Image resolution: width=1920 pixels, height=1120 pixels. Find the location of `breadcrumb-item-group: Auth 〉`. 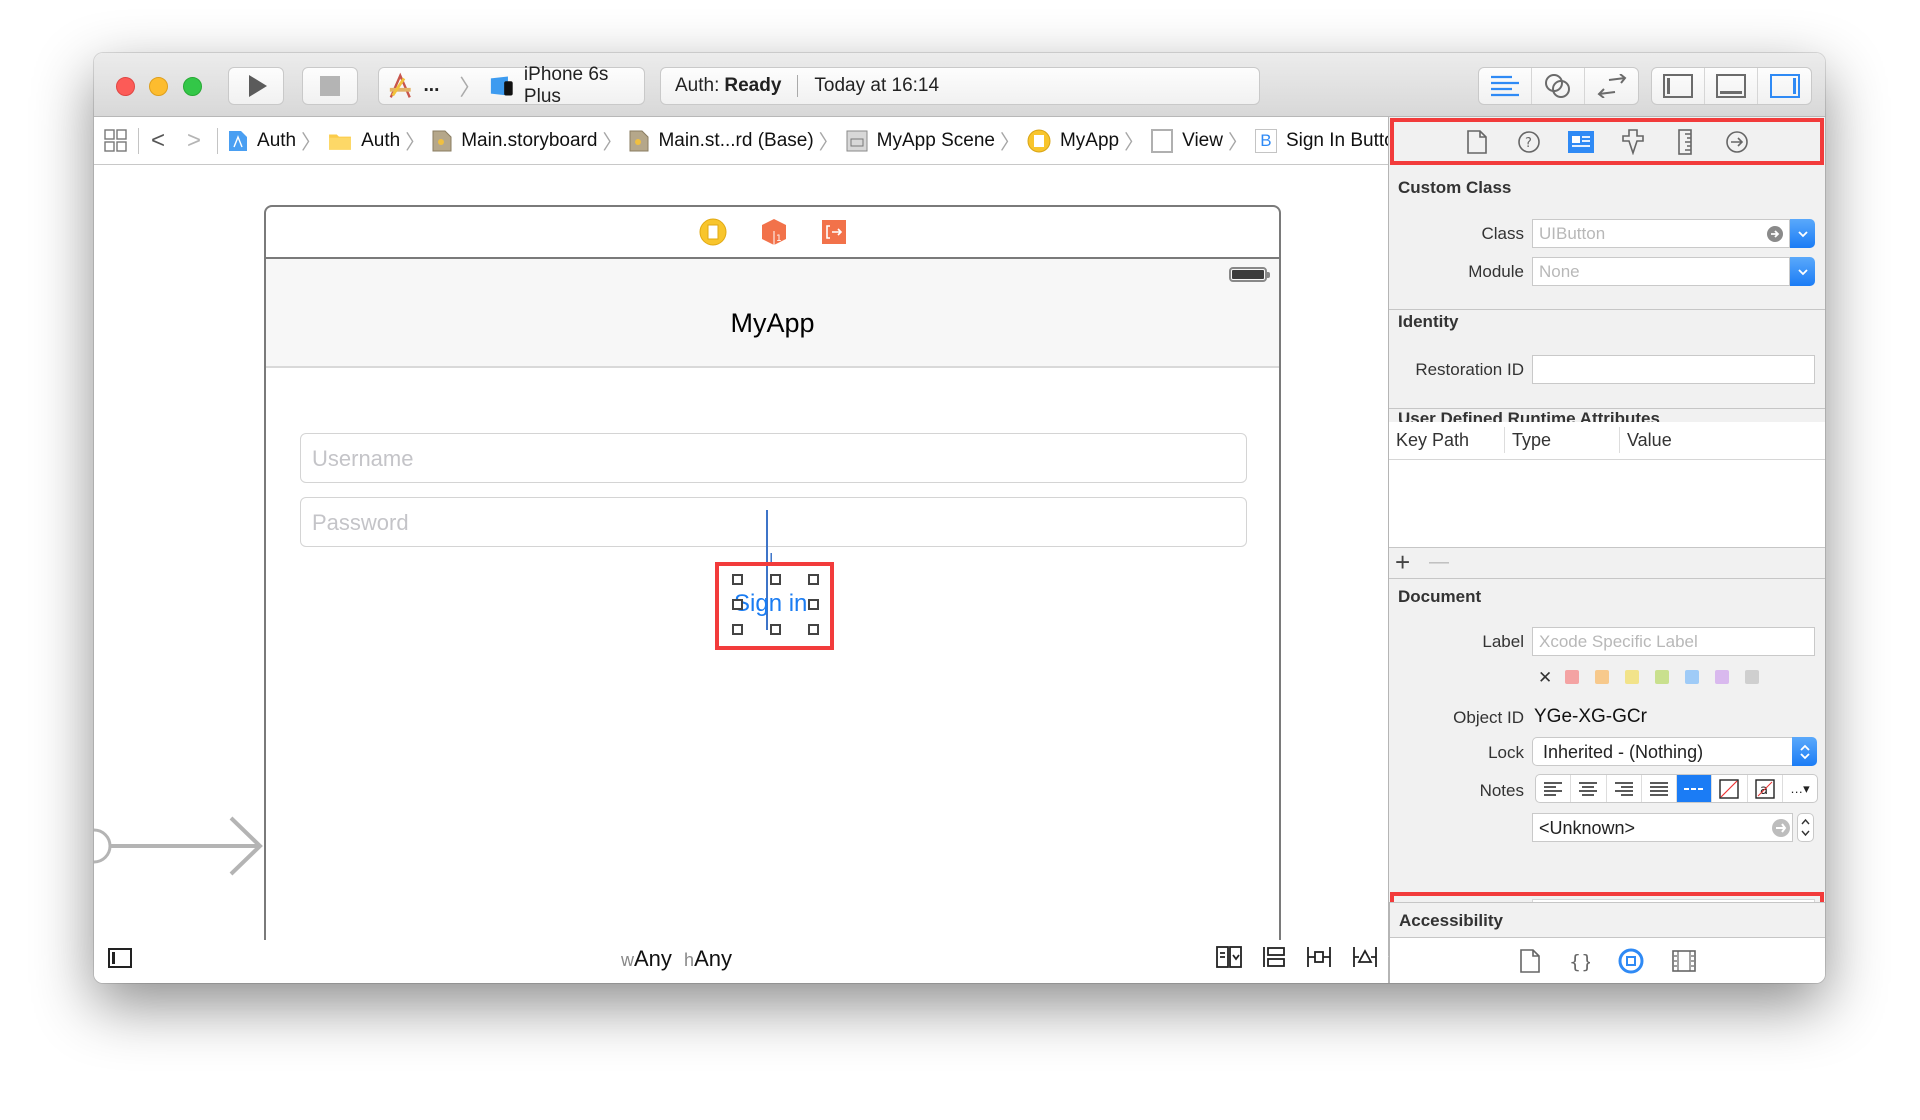

breadcrumb-item-group: Auth 〉 is located at coordinates (380, 140).